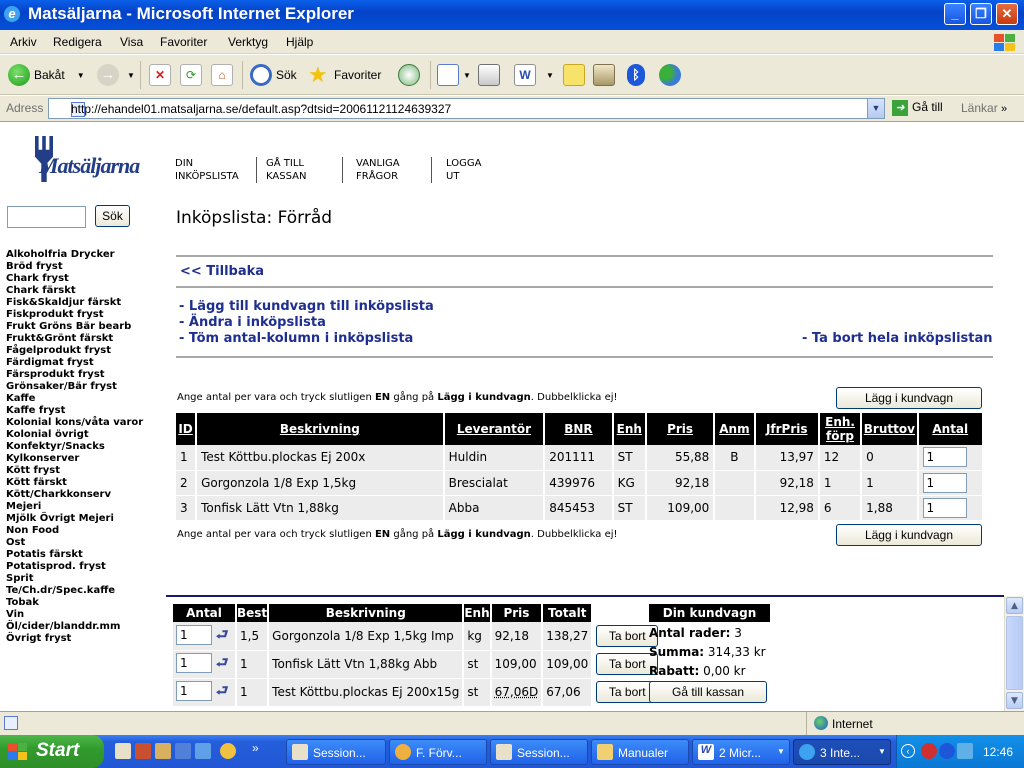 This screenshot has height=768, width=1024. I want to click on stop-button: ✕, so click(160, 75).